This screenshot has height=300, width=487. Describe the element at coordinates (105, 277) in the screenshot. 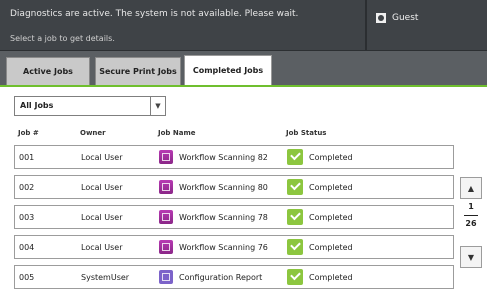

I see `job-owner: SystemUser` at that location.